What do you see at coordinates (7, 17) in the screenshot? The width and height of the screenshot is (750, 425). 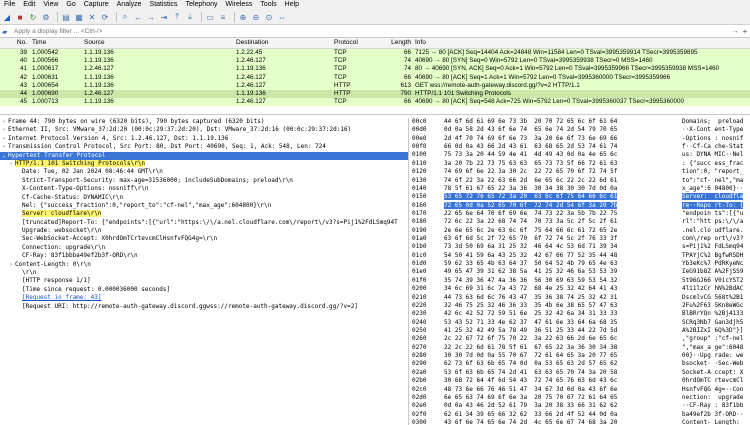 I see `start-capture-icon: ◢` at bounding box center [7, 17].